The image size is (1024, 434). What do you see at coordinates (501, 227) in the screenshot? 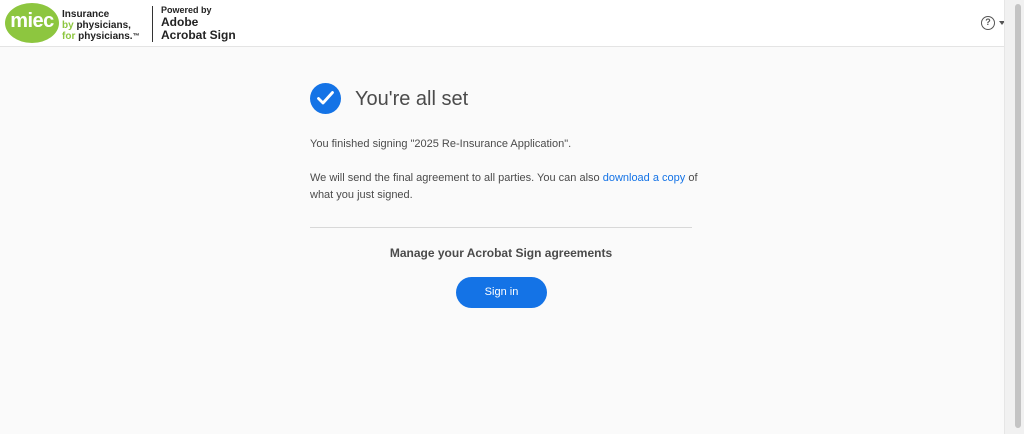
I see `section-divider` at bounding box center [501, 227].